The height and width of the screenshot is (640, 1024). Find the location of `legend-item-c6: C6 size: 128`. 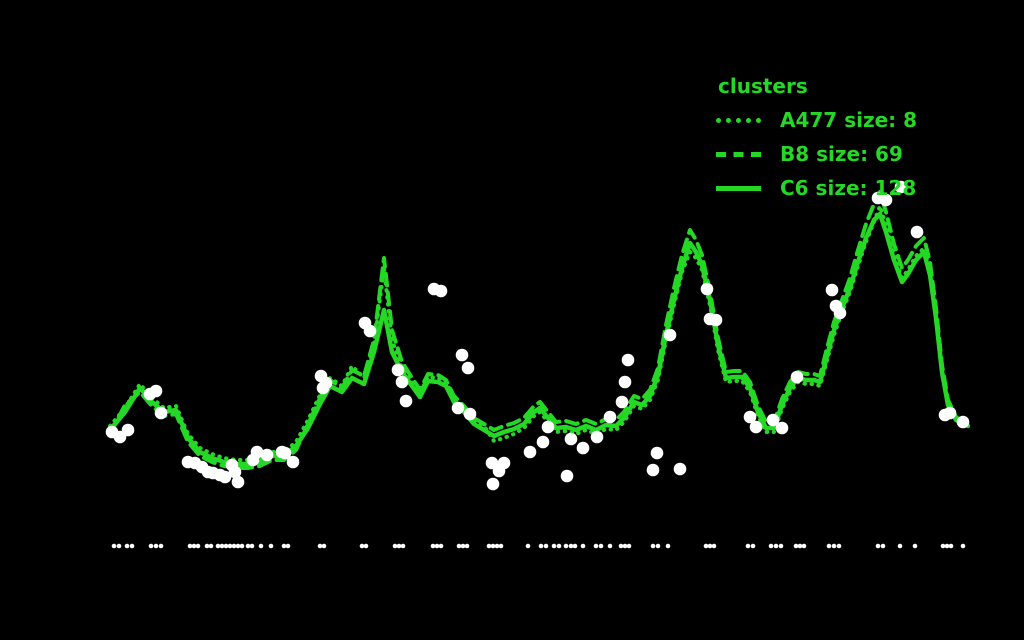

legend-item-c6: C6 size: 128 is located at coordinates (816, 188).